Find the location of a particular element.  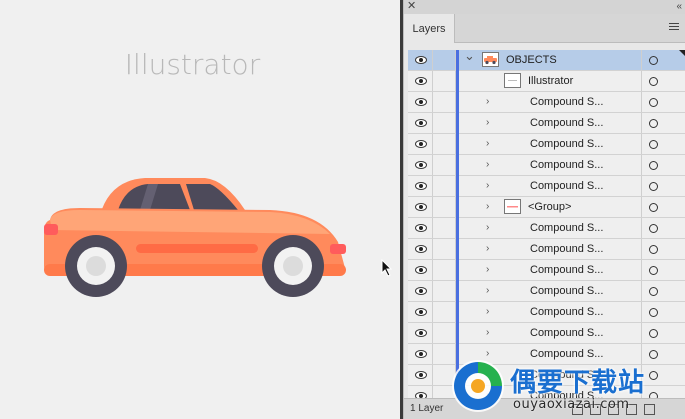

panel-menu-icon is located at coordinates (674, 27).